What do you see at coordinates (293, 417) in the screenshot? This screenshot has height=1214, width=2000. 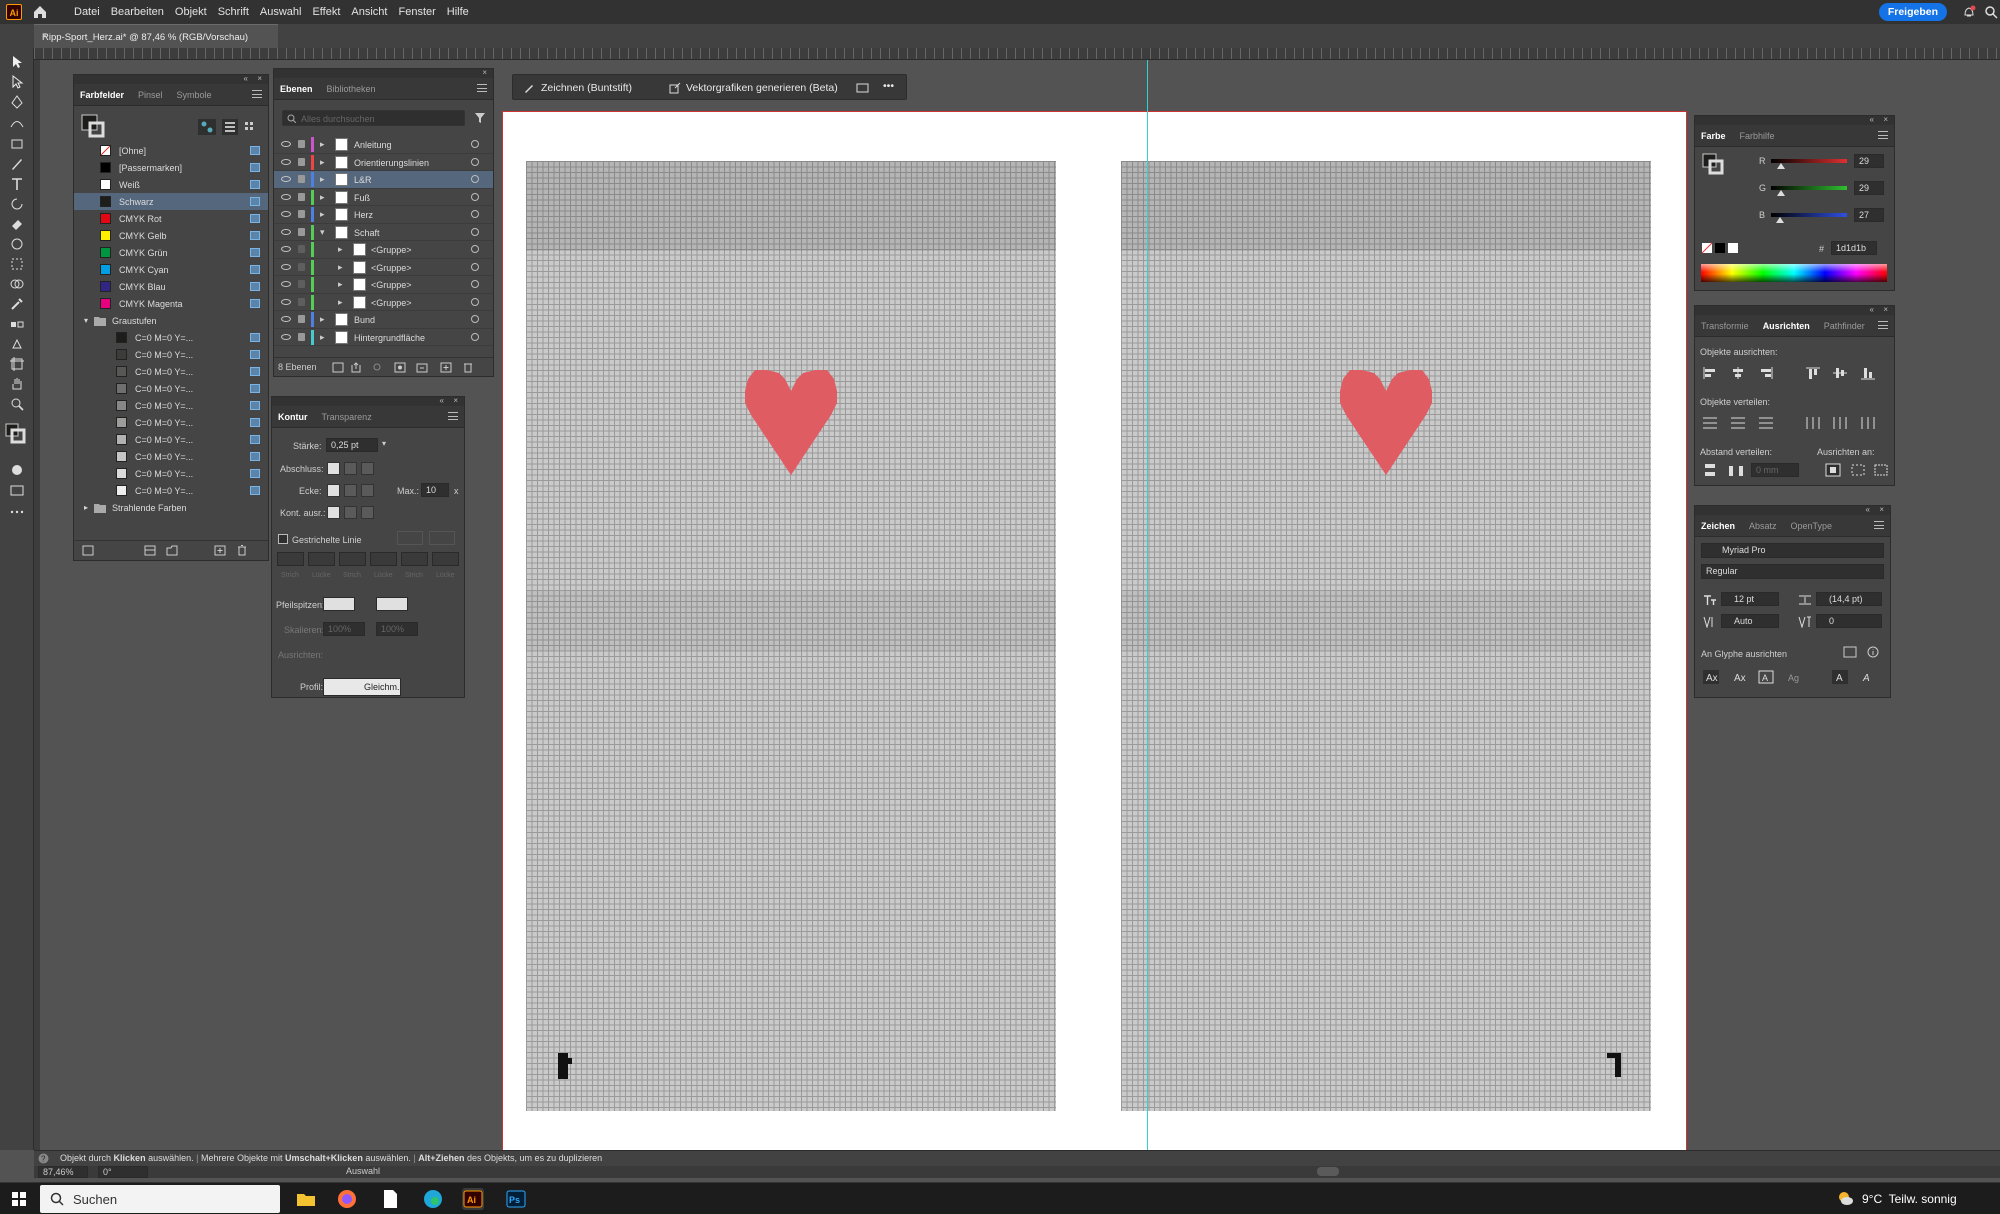 I see `tab-st-tabs-0: Kontur` at bounding box center [293, 417].